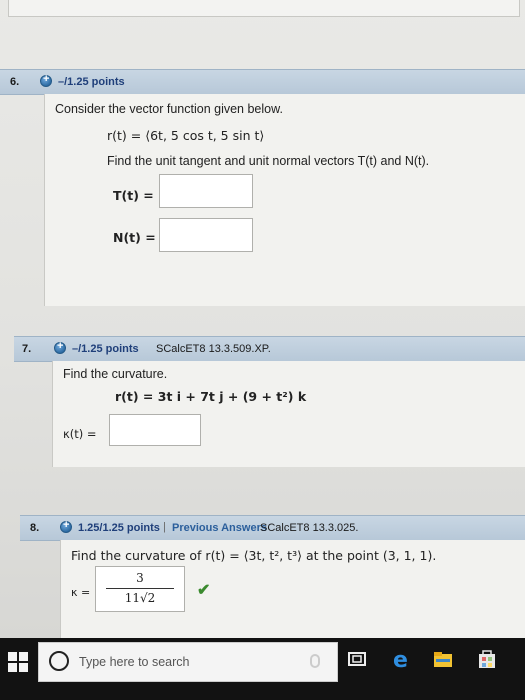  What do you see at coordinates (315, 661) in the screenshot?
I see `microphone-icon` at bounding box center [315, 661].